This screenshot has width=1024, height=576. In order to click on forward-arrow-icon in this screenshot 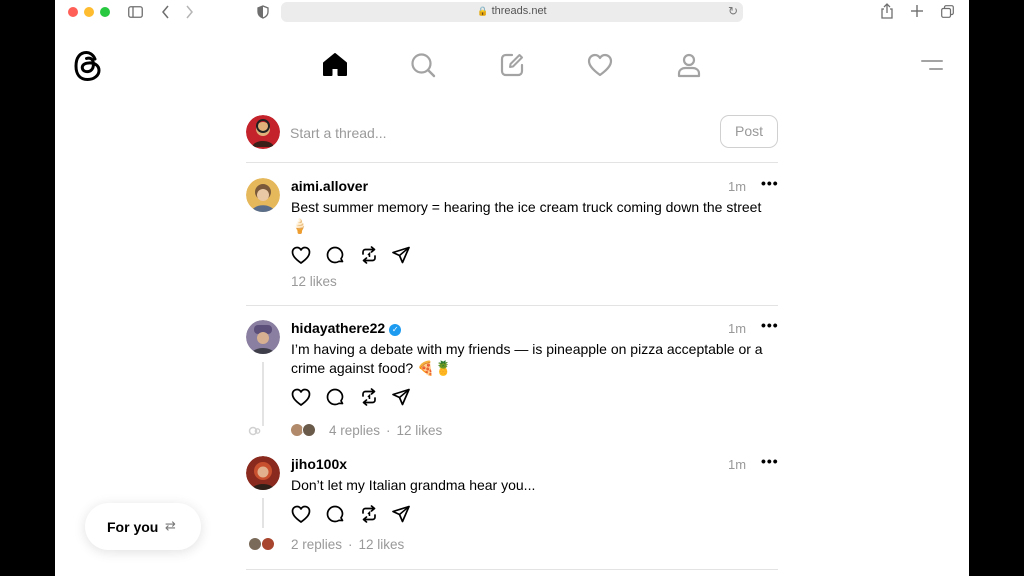, I will do `click(189, 12)`.